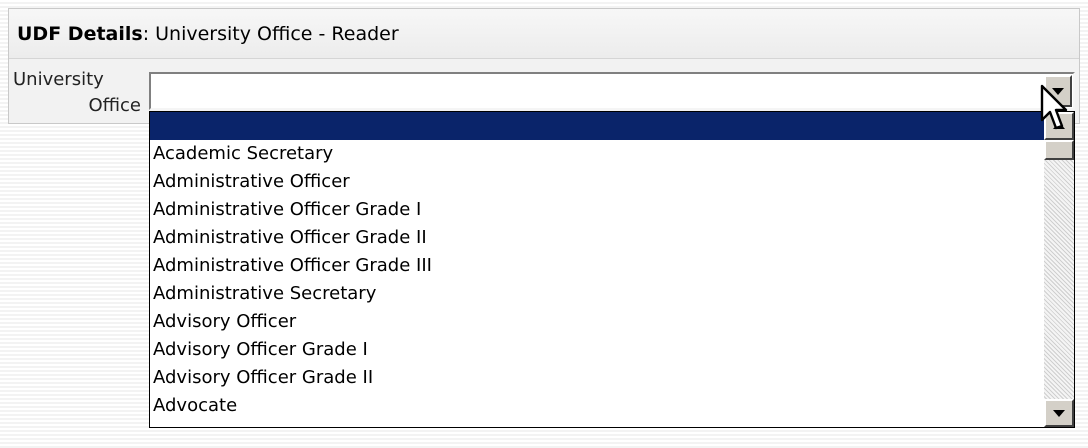 Image resolution: width=1088 pixels, height=448 pixels. What do you see at coordinates (80, 34) in the screenshot?
I see `panel-title-bold: UDF Details` at bounding box center [80, 34].